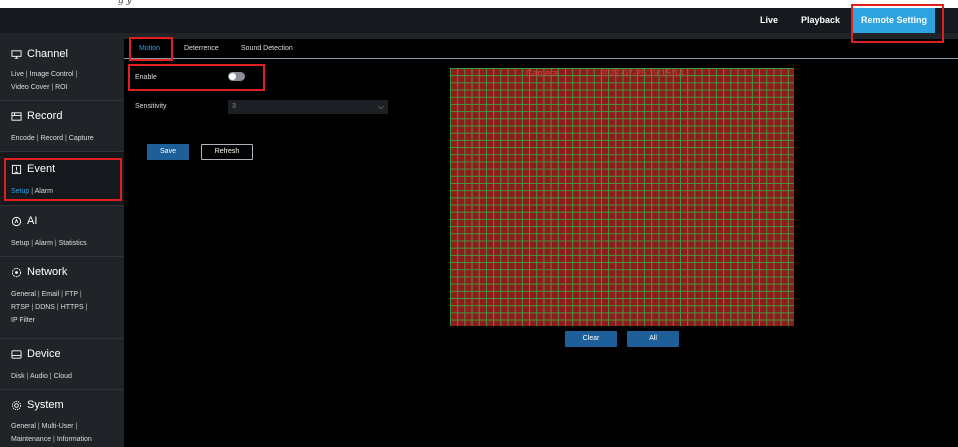 The width and height of the screenshot is (958, 447). What do you see at coordinates (201, 48) in the screenshot?
I see `tab-deterrence: Deterrence` at bounding box center [201, 48].